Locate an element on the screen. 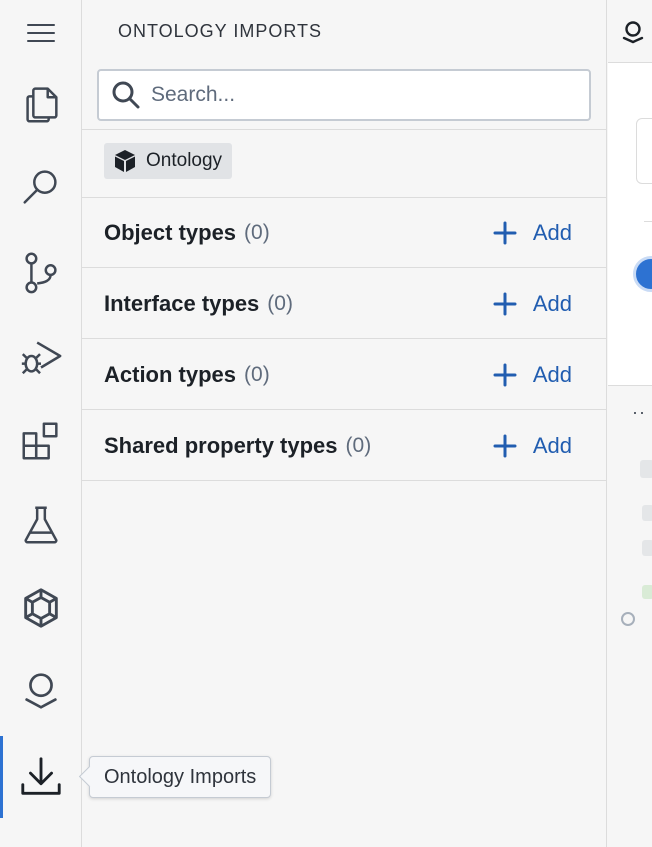 The width and height of the screenshot is (652, 847). activity-bar is located at coordinates (41, 423).